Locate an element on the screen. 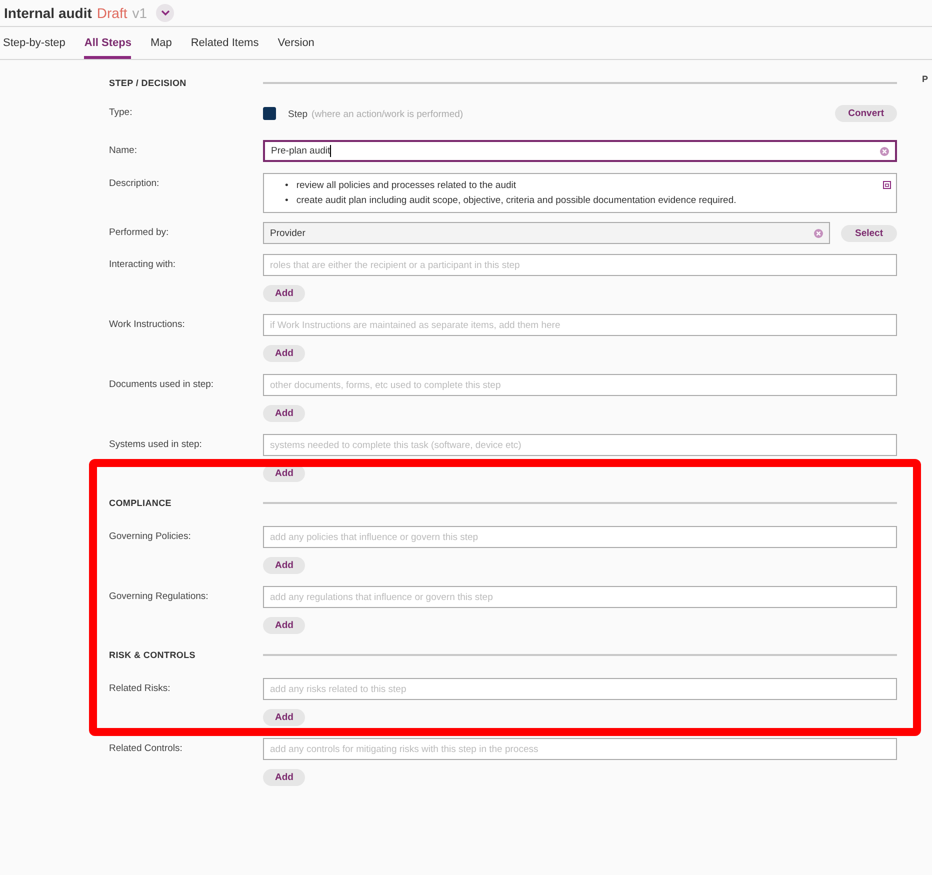 The width and height of the screenshot is (932, 875). name-field: Pre-plan audit is located at coordinates (580, 151).